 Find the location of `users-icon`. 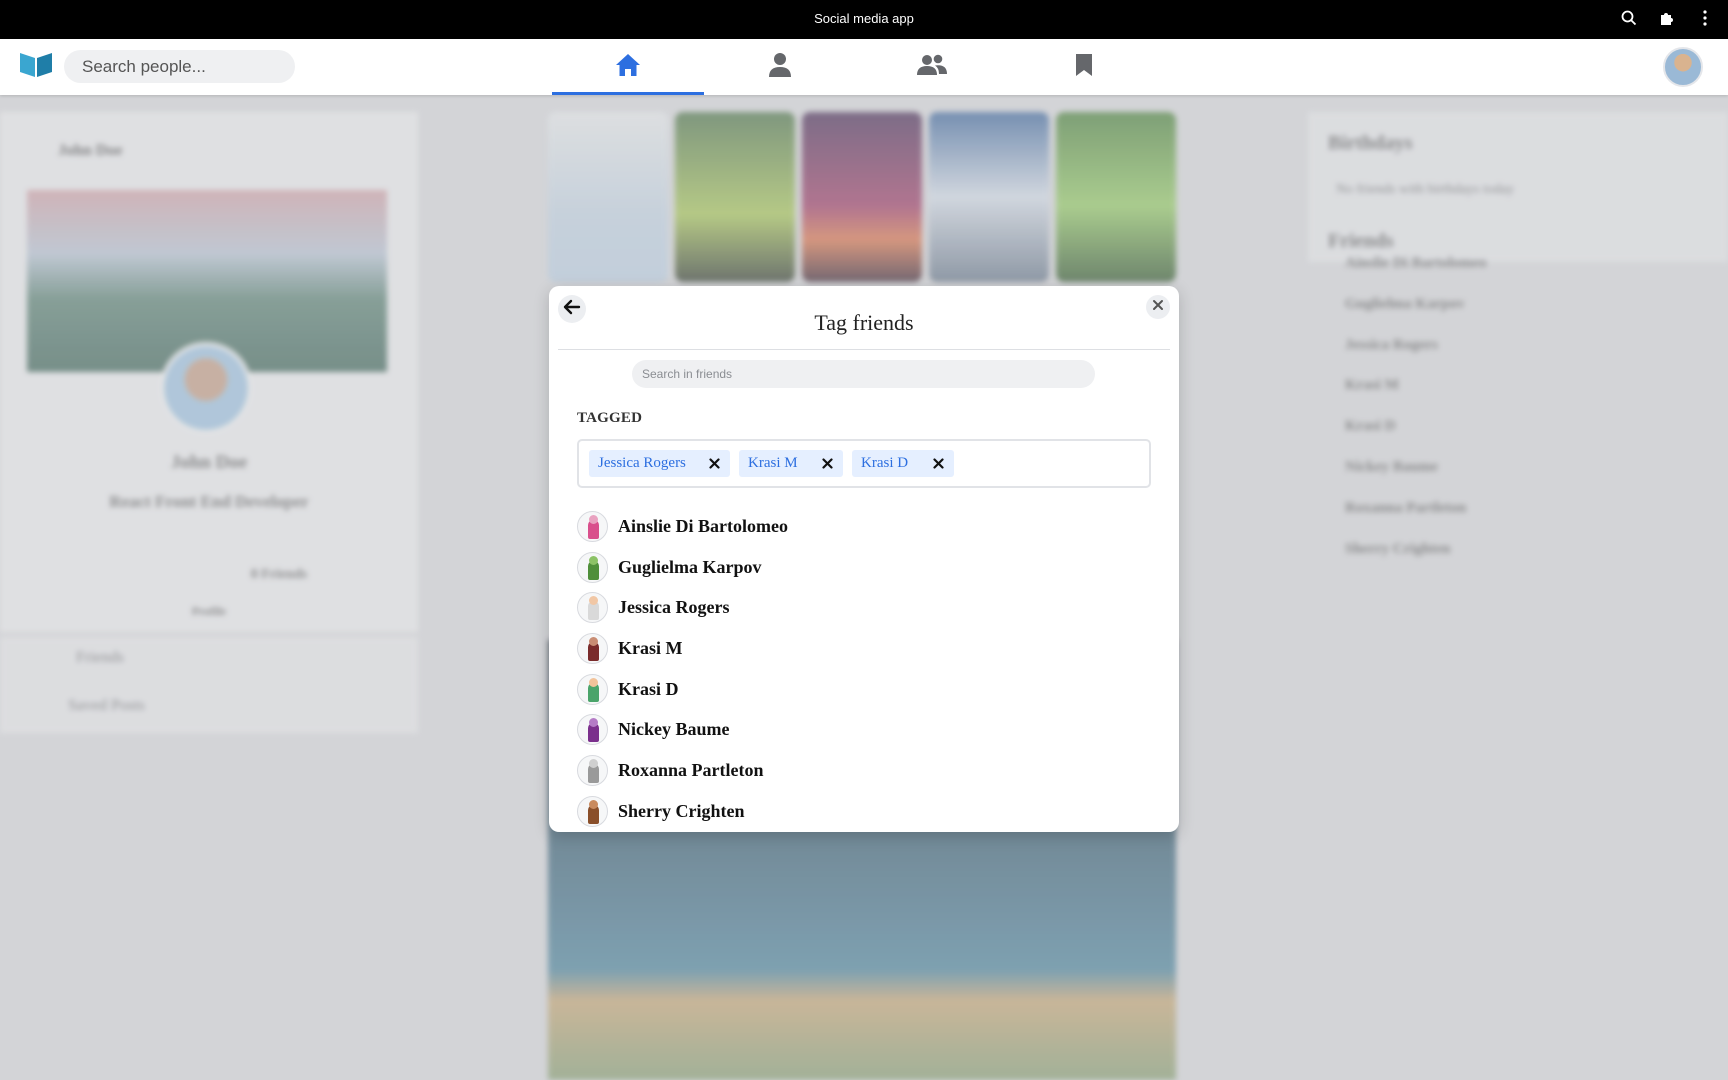

users-icon is located at coordinates (932, 67).